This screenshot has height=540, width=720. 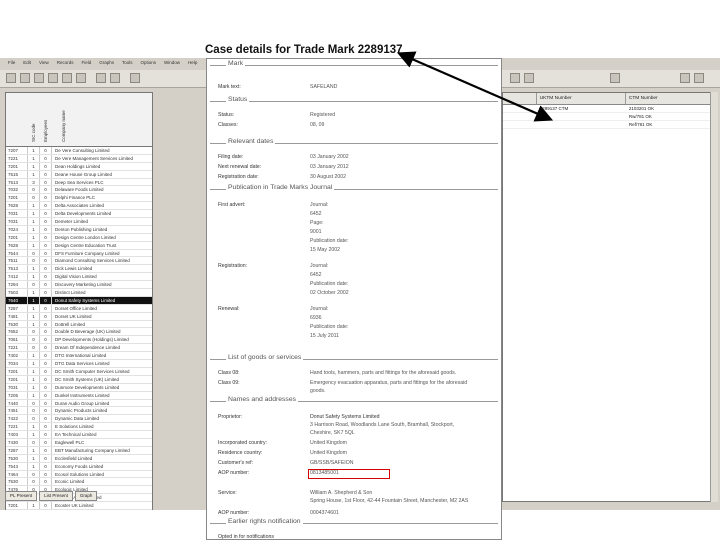 I want to click on field-label: Class 08:, so click(x=229, y=373).